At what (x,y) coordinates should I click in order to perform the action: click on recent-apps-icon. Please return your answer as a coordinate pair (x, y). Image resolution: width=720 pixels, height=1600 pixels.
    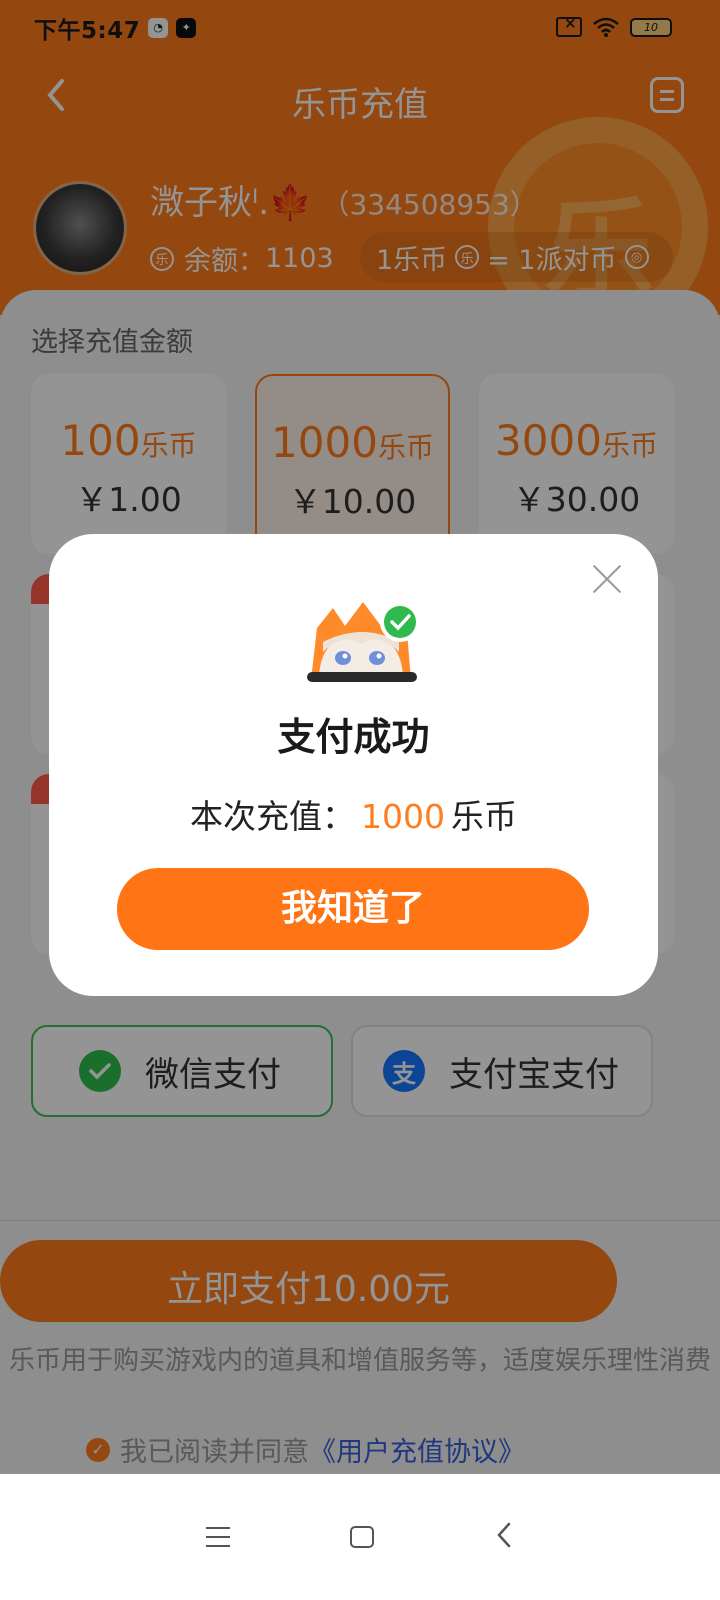
    Looking at the image, I should click on (218, 1537).